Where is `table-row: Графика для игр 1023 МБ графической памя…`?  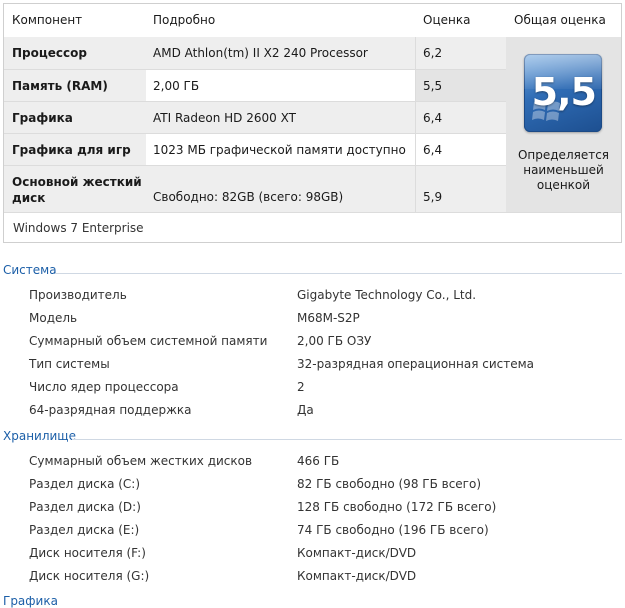
table-row: Графика для игр 1023 МБ графической памя… is located at coordinates (255, 149).